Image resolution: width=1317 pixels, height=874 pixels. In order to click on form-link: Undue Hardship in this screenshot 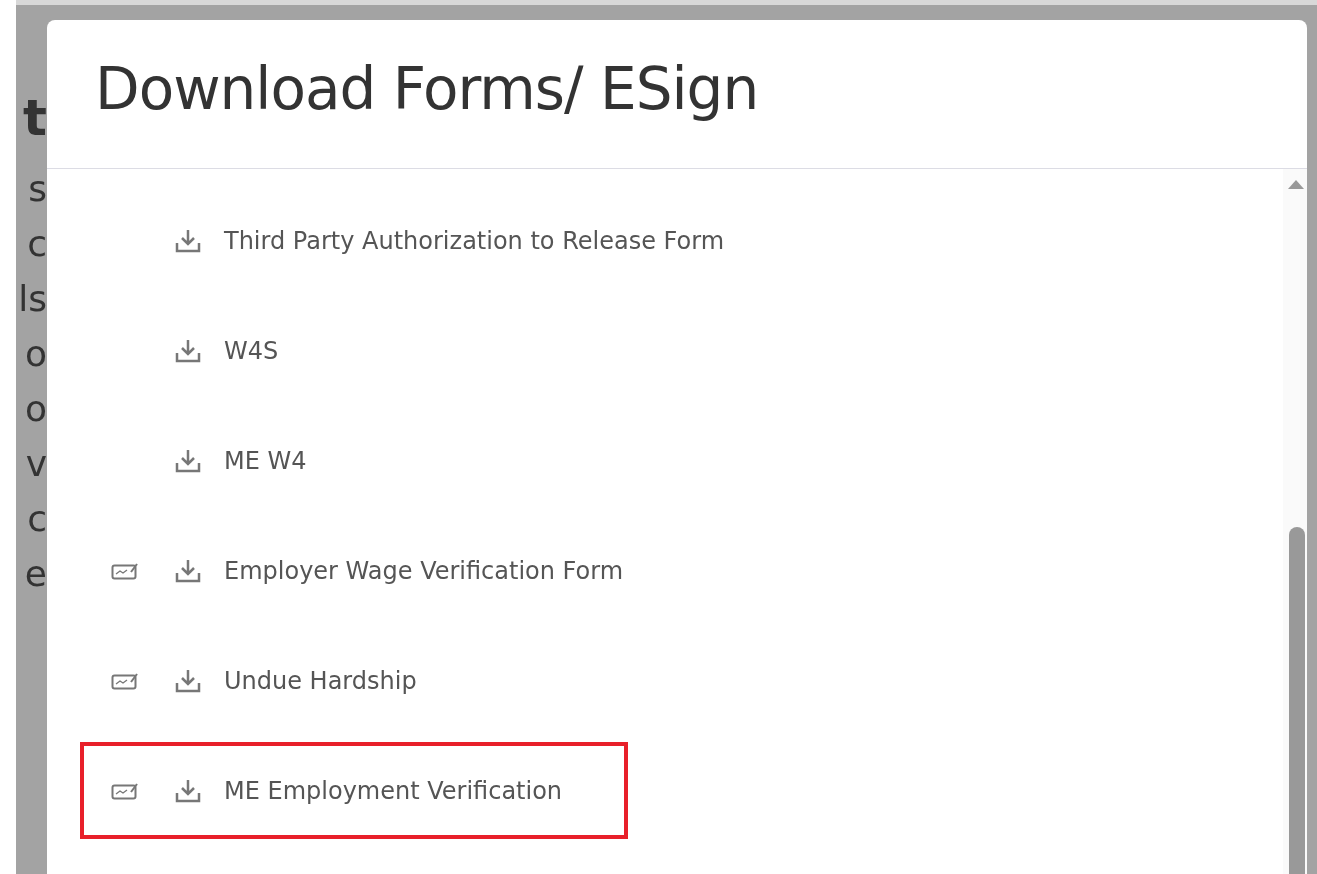, I will do `click(320, 681)`.